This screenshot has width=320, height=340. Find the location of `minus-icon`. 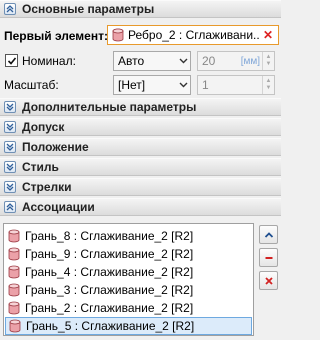

minus-icon is located at coordinates (268, 257).